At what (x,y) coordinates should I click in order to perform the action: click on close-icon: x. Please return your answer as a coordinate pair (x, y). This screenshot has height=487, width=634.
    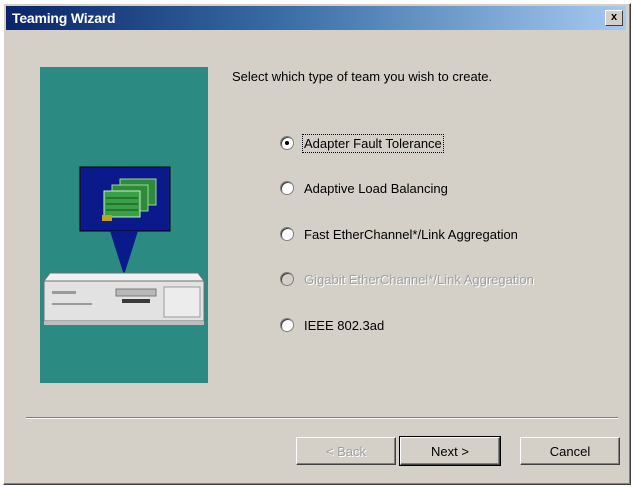
    Looking at the image, I should click on (614, 17).